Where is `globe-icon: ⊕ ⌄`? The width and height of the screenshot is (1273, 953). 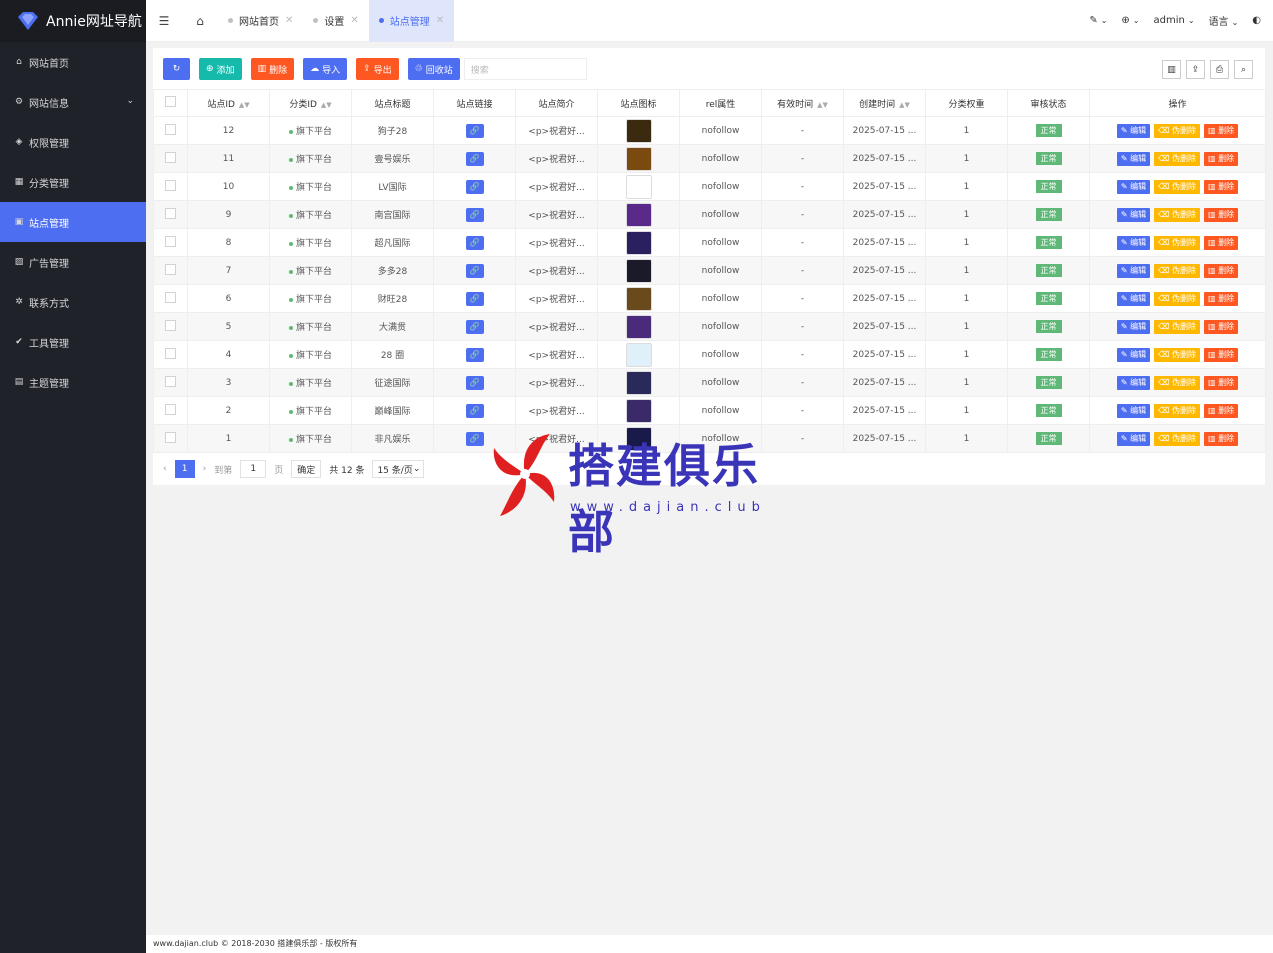
globe-icon: ⊕ ⌄ is located at coordinates (1130, 20).